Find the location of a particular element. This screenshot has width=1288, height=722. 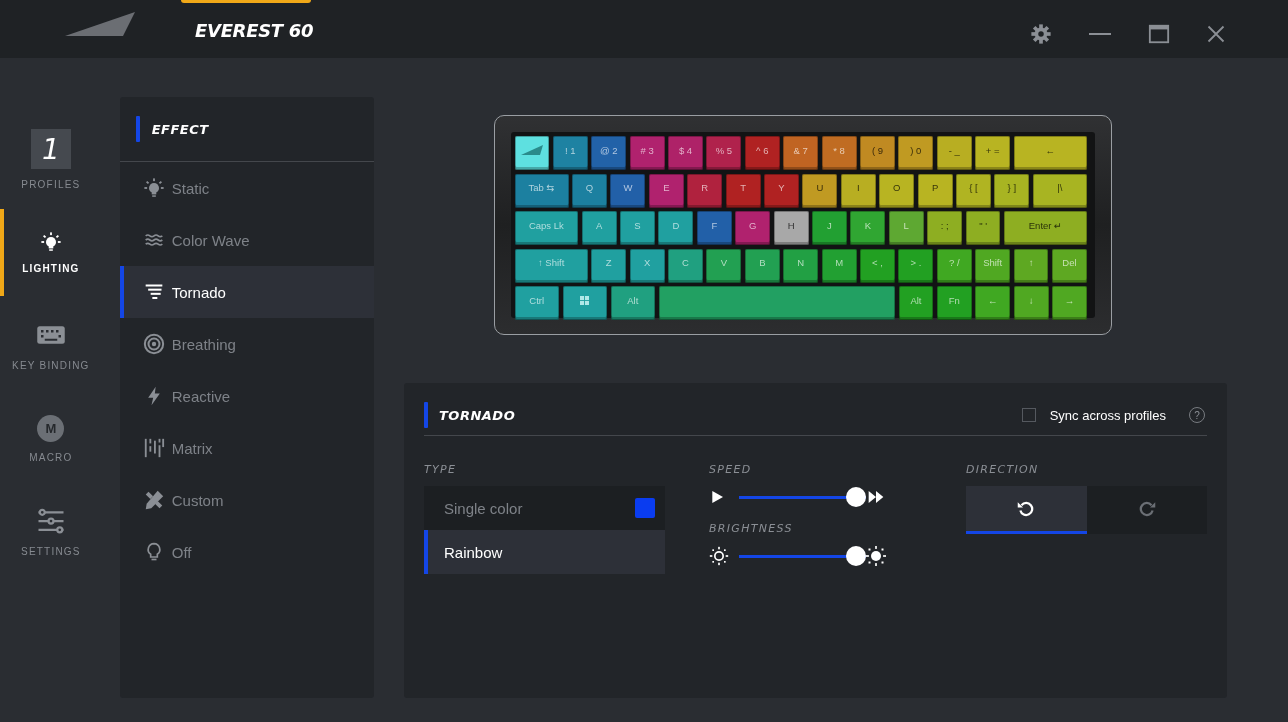

keycap: I is located at coordinates (858, 190).